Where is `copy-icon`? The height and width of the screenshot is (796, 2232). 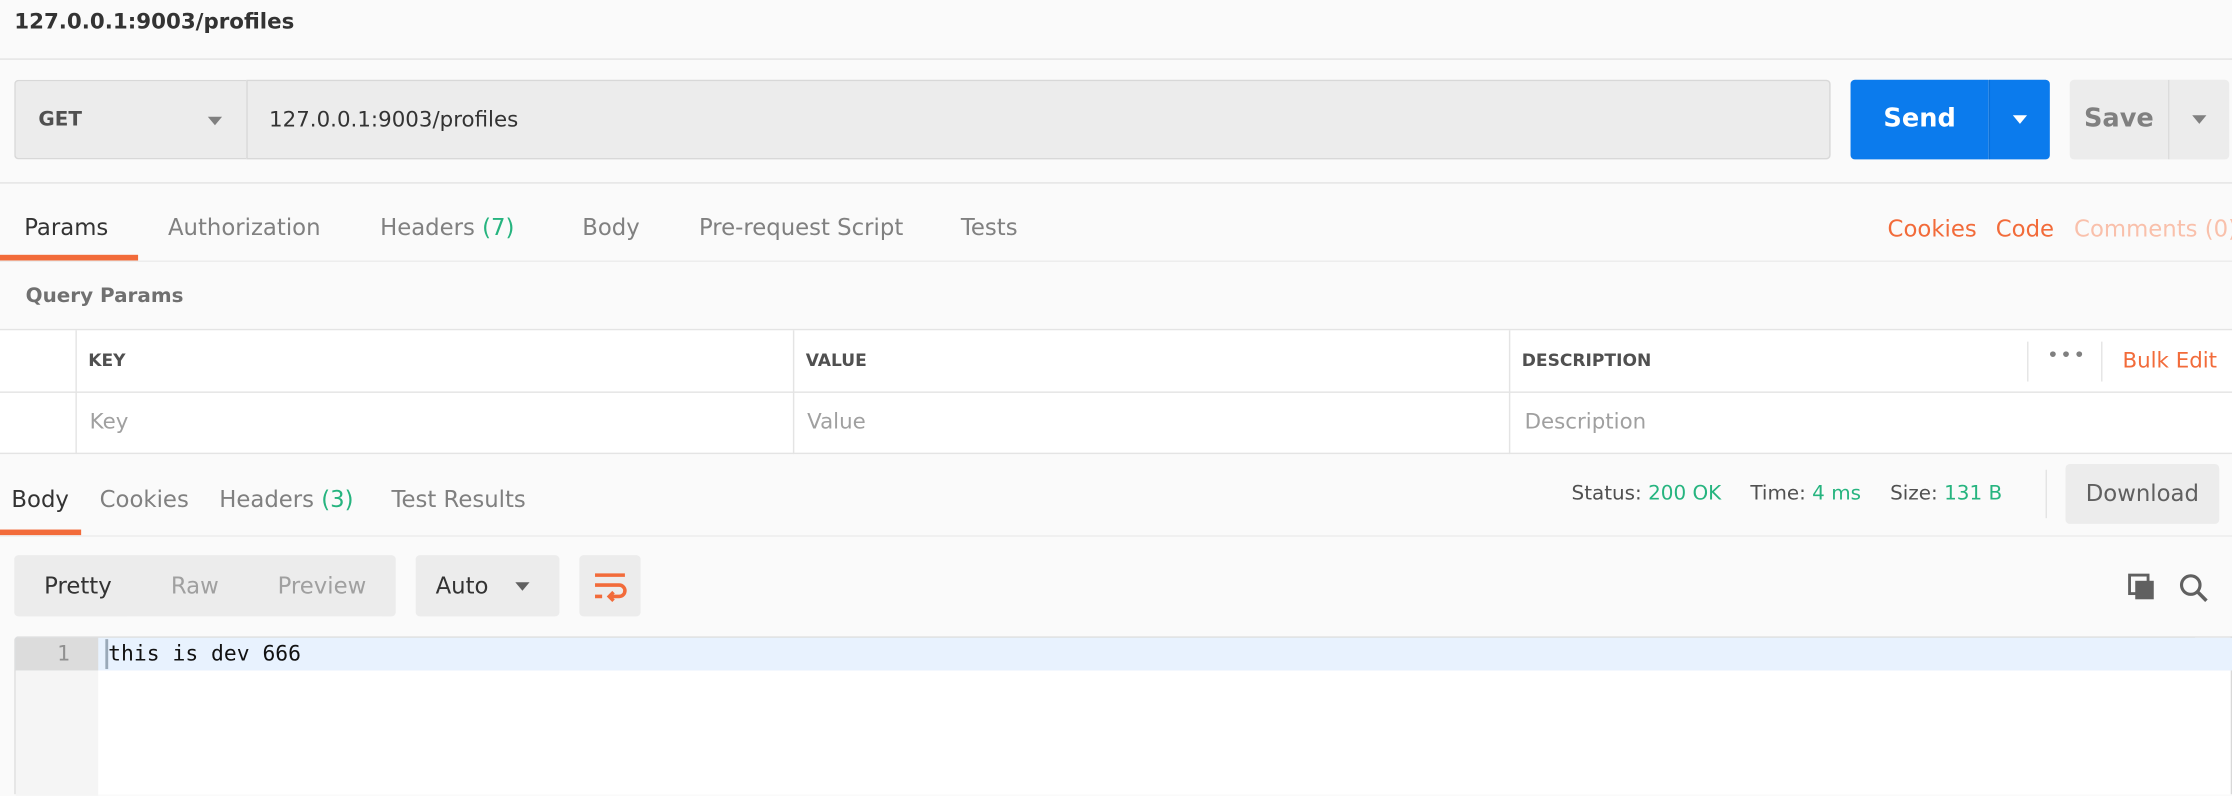
copy-icon is located at coordinates (2142, 587).